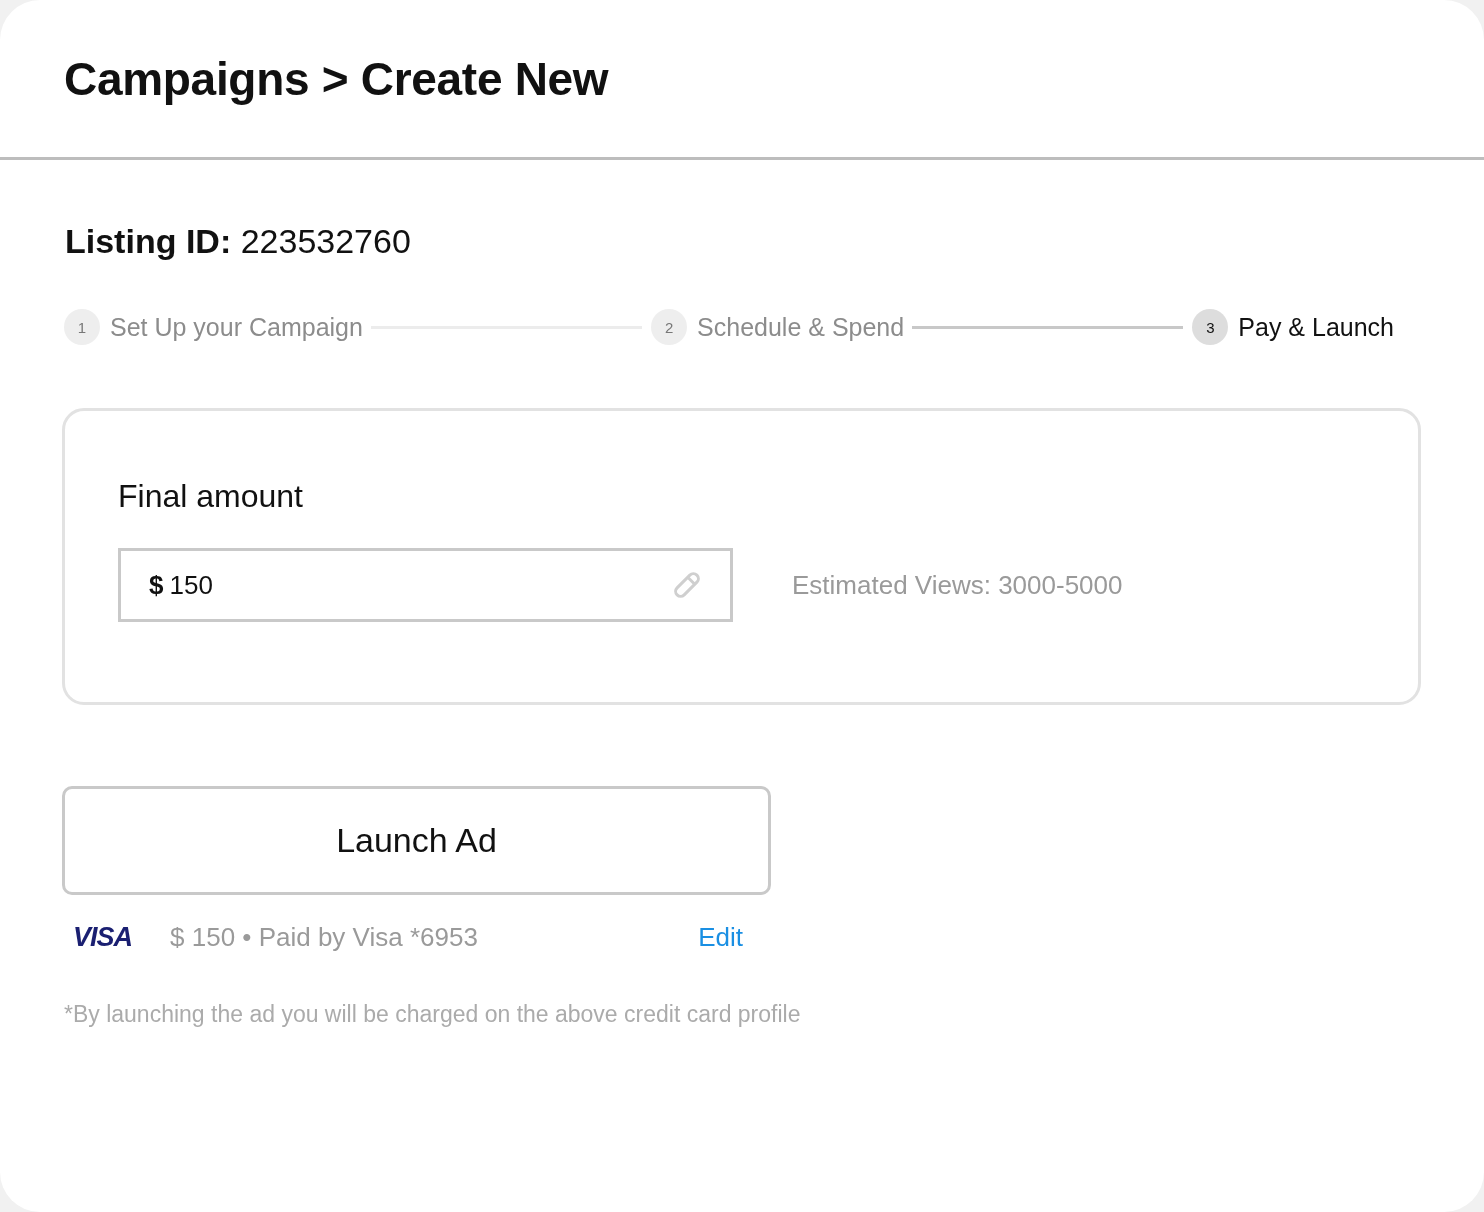  What do you see at coordinates (669, 327) in the screenshot?
I see `step-number: 2` at bounding box center [669, 327].